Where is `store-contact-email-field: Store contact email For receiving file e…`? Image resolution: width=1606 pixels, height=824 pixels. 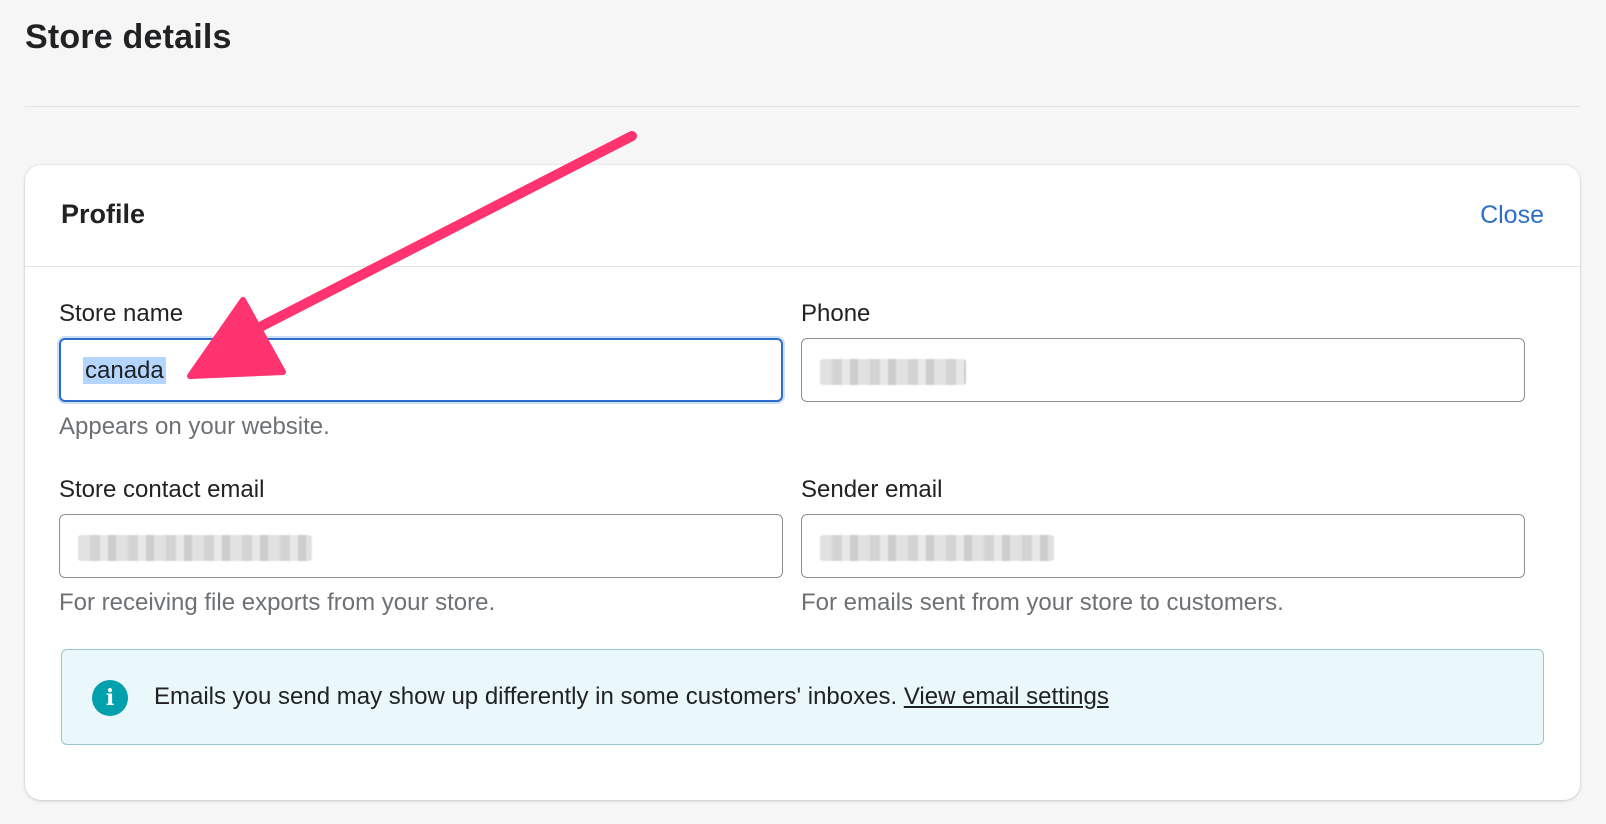 store-contact-email-field: Store contact email For receiving file e… is located at coordinates (421, 547).